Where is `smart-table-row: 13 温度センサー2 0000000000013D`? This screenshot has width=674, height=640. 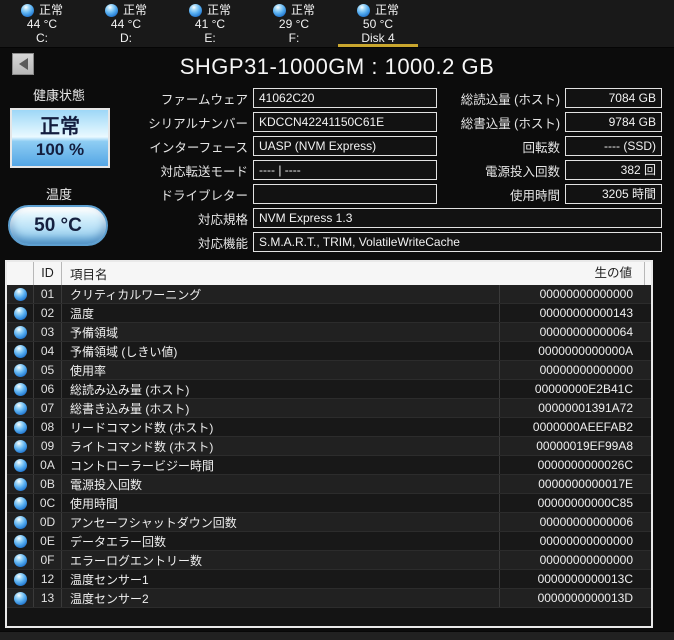 smart-table-row: 13 温度センサー2 0000000000013D is located at coordinates (329, 598).